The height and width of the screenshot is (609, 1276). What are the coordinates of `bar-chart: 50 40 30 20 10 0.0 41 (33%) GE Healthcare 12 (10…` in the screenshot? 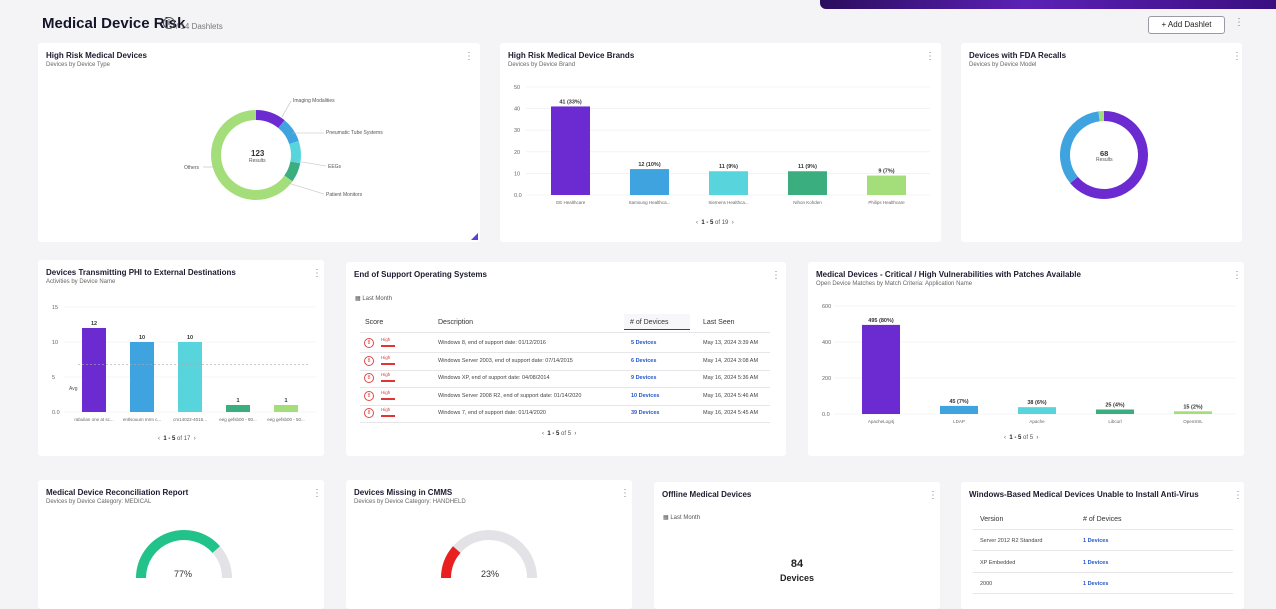 It's located at (722, 145).